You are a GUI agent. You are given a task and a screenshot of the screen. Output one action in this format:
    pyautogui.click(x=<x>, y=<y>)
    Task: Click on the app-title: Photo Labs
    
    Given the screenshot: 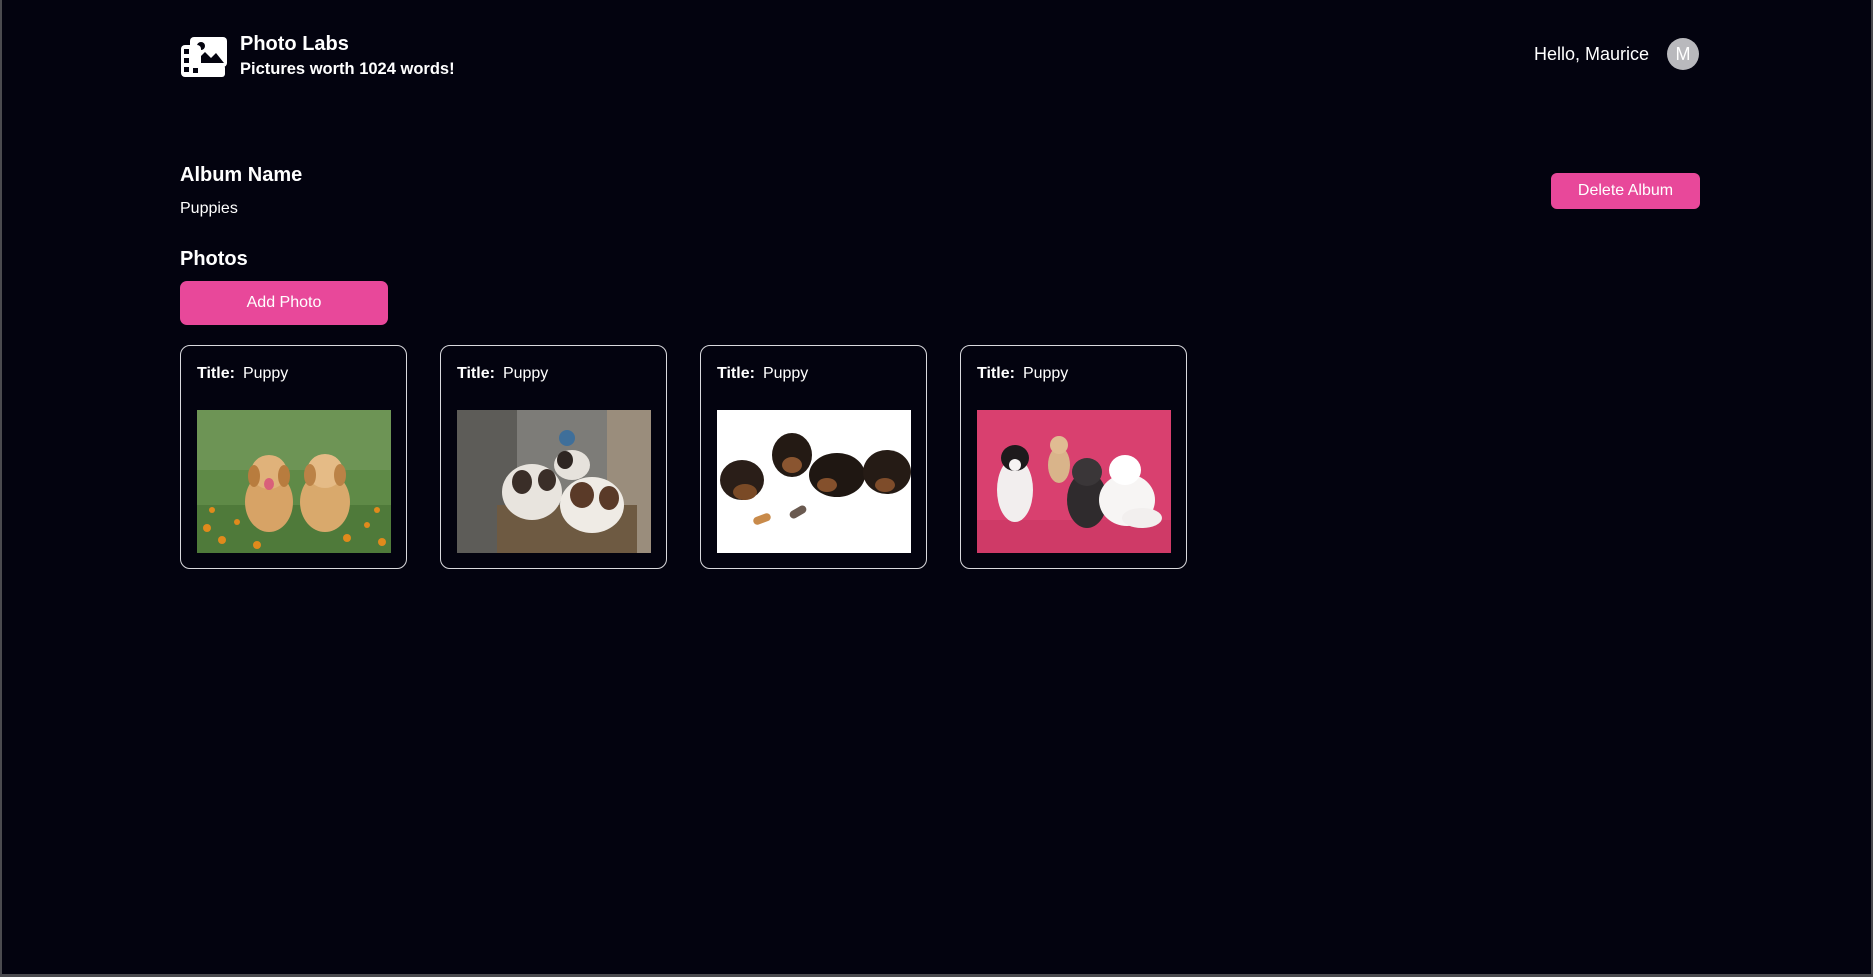 What is the action you would take?
    pyautogui.click(x=294, y=44)
    